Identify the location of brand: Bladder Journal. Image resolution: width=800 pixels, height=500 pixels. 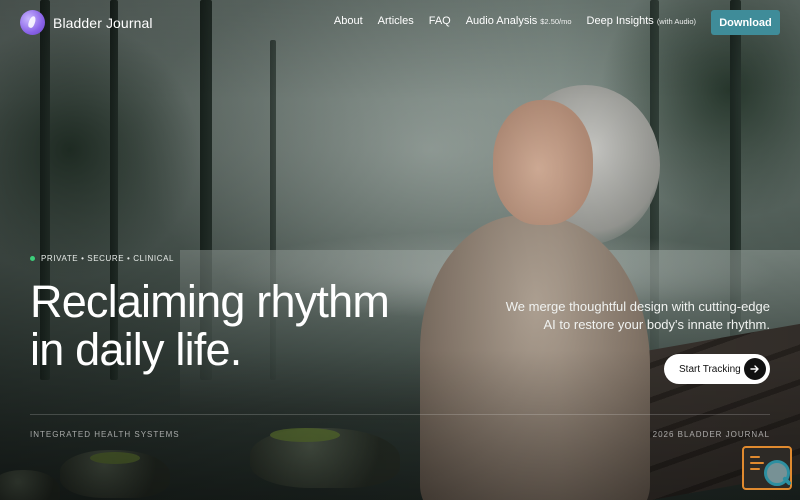
(86, 22).